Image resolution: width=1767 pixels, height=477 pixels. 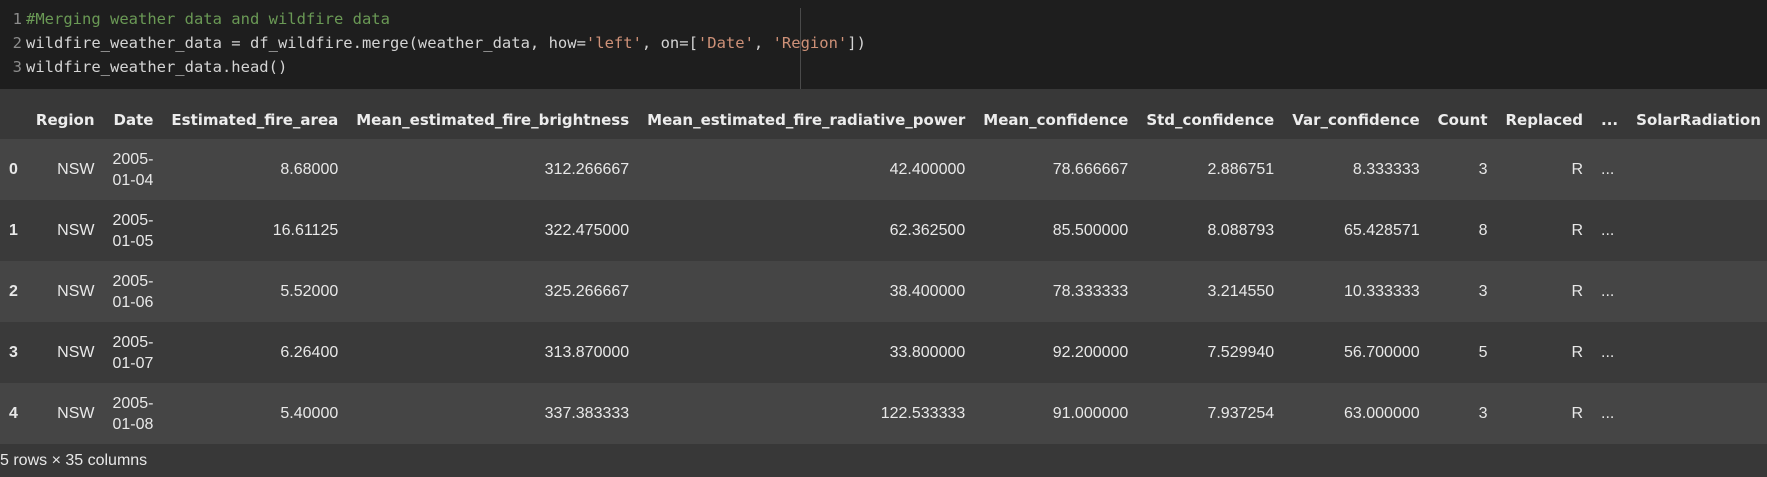 I want to click on row-index: 1, so click(x=13, y=230).